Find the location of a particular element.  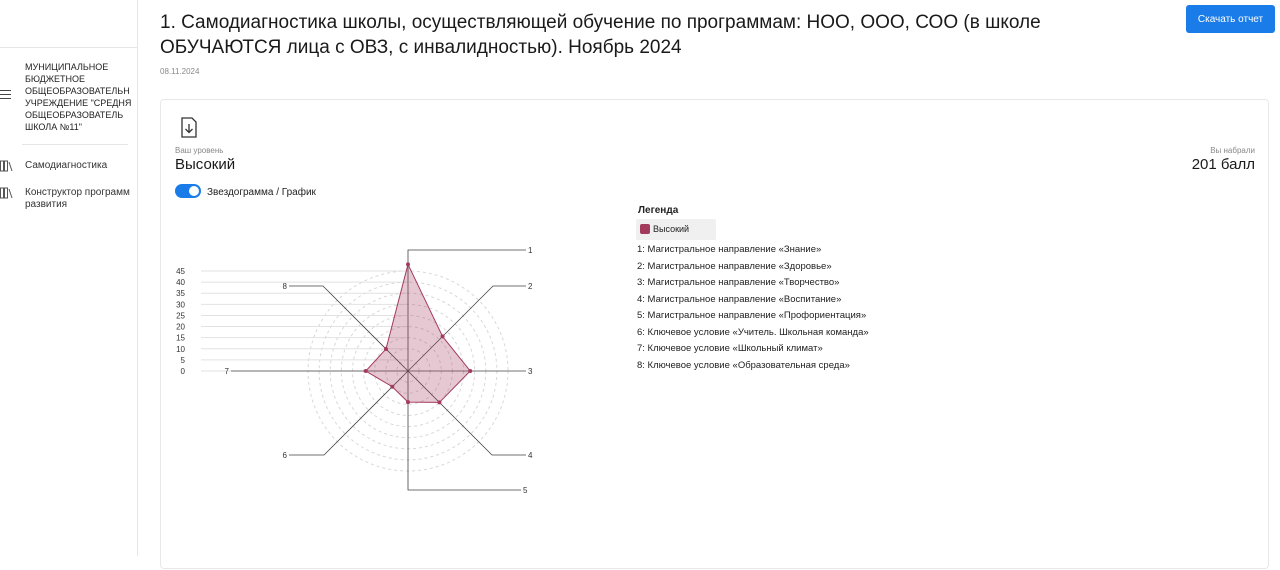

series-area is located at coordinates (417, 332).